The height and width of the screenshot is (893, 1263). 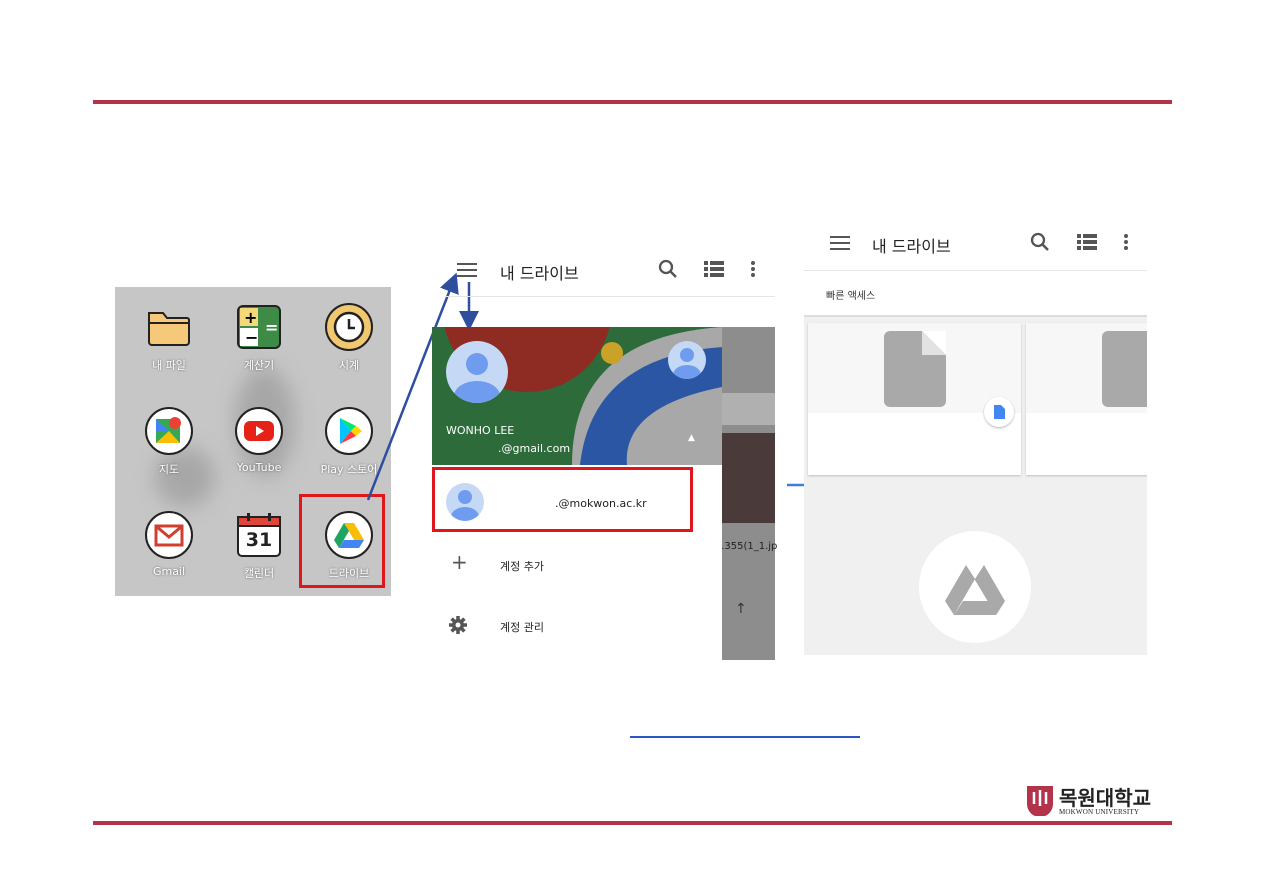 I want to click on university-logo: 목원대학교 MOKWON UNIVERSITY, so click(x=1087, y=801).